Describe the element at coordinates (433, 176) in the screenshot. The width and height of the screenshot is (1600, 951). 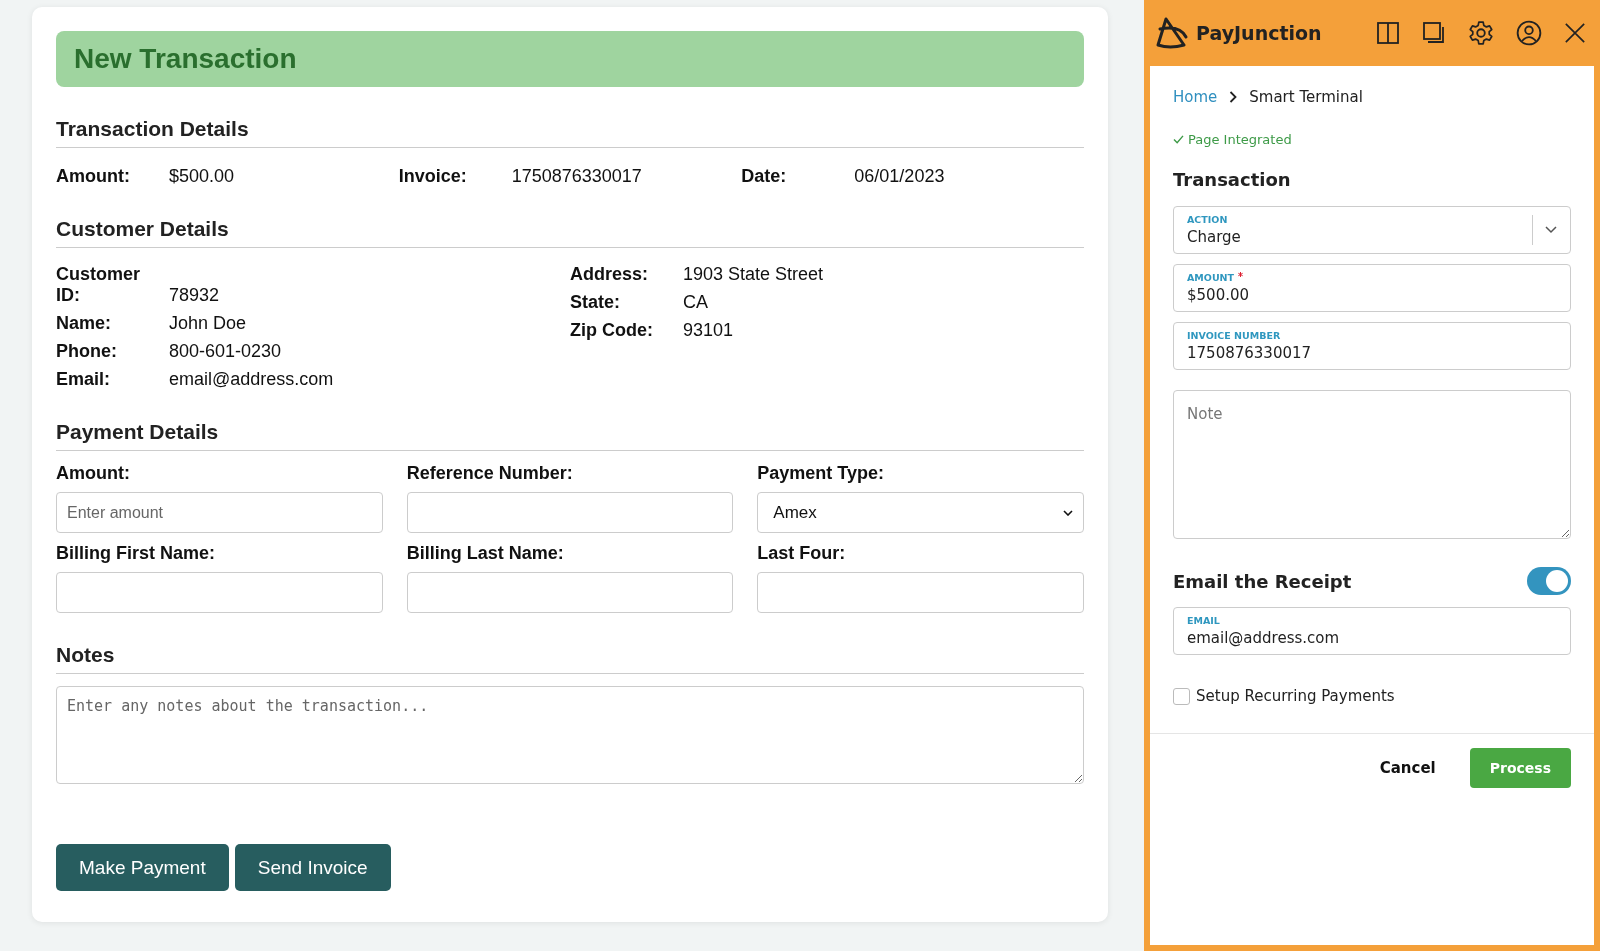
I see `field-label: Invoice:` at that location.